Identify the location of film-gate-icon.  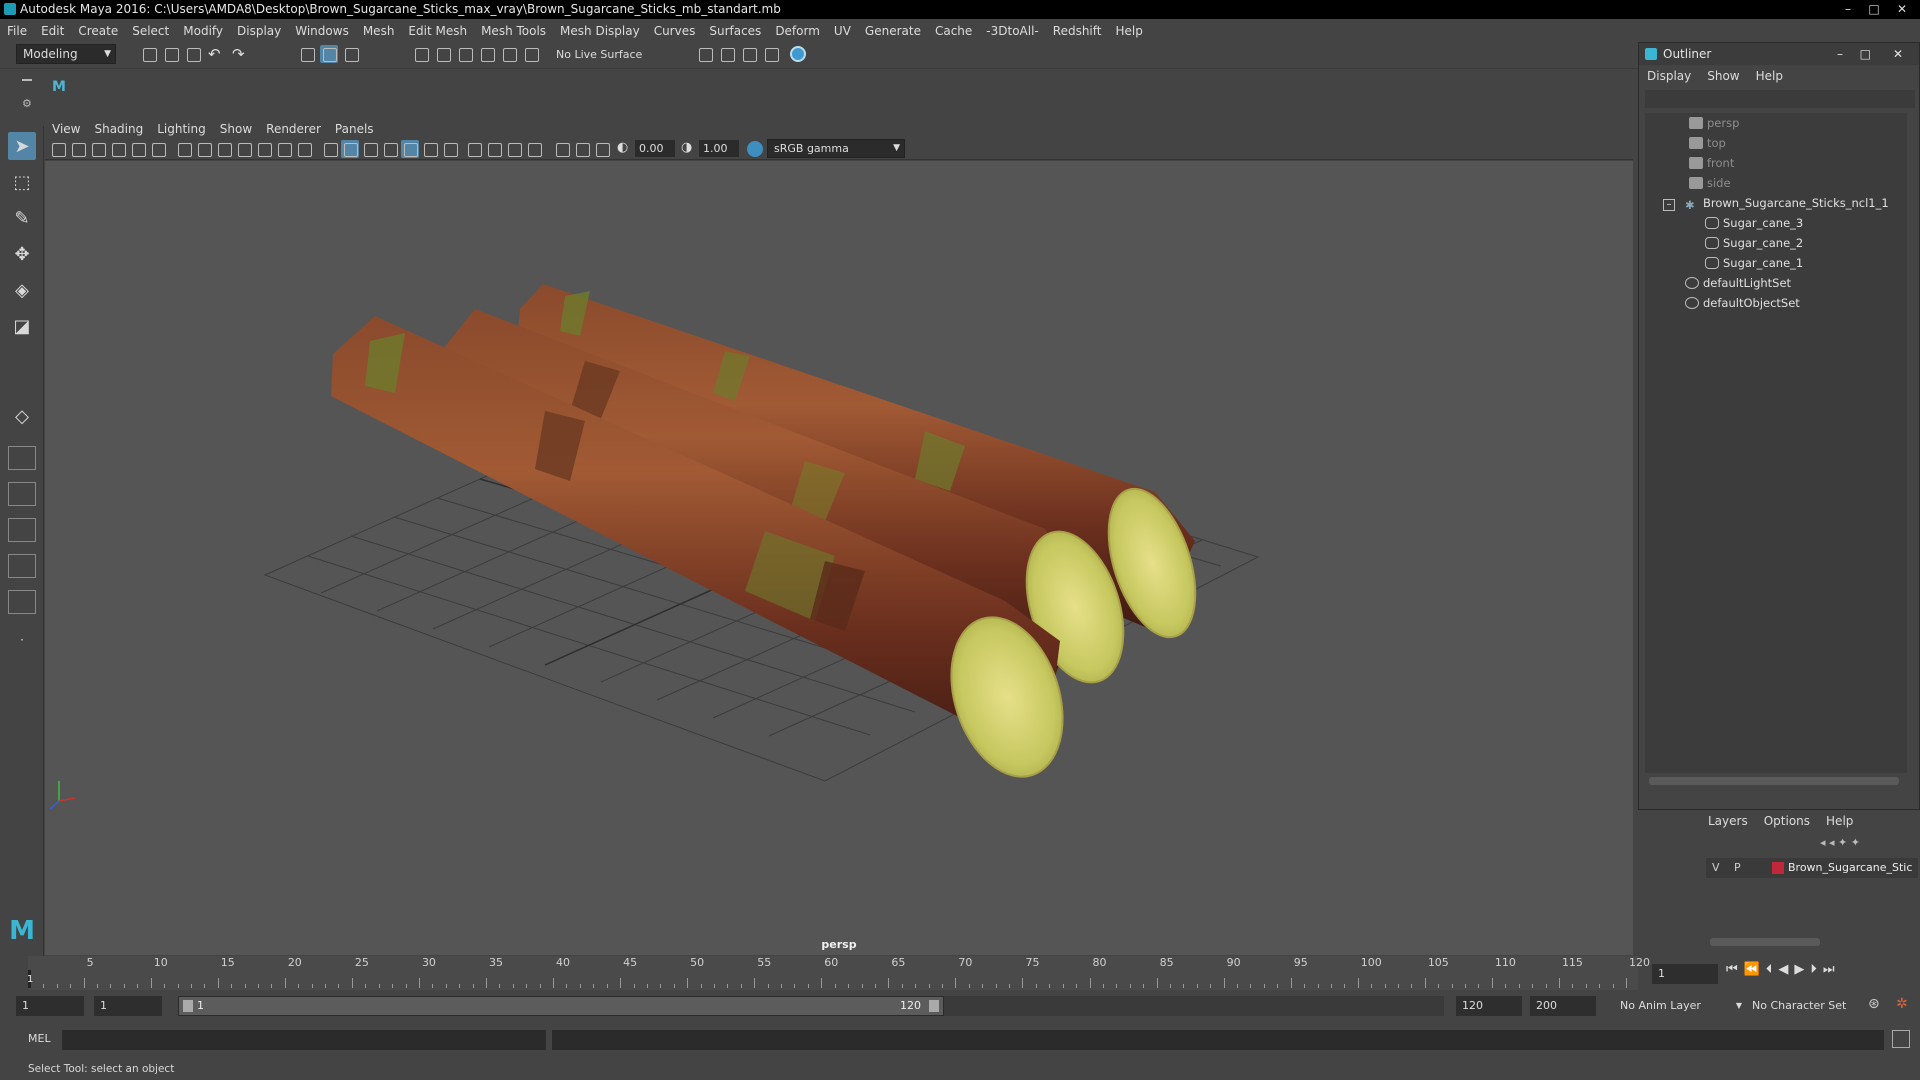
(204, 149).